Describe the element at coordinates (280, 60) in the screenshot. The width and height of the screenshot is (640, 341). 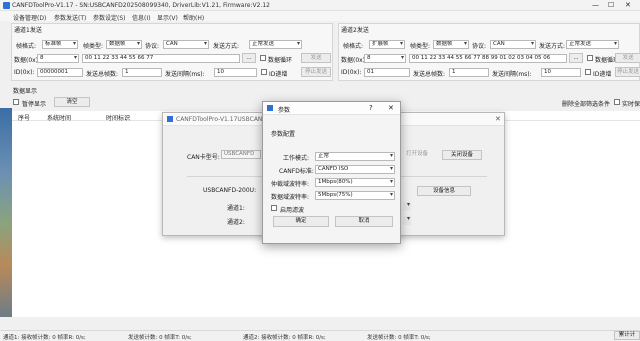
I see `data-loop-label: 数据循环` at that location.